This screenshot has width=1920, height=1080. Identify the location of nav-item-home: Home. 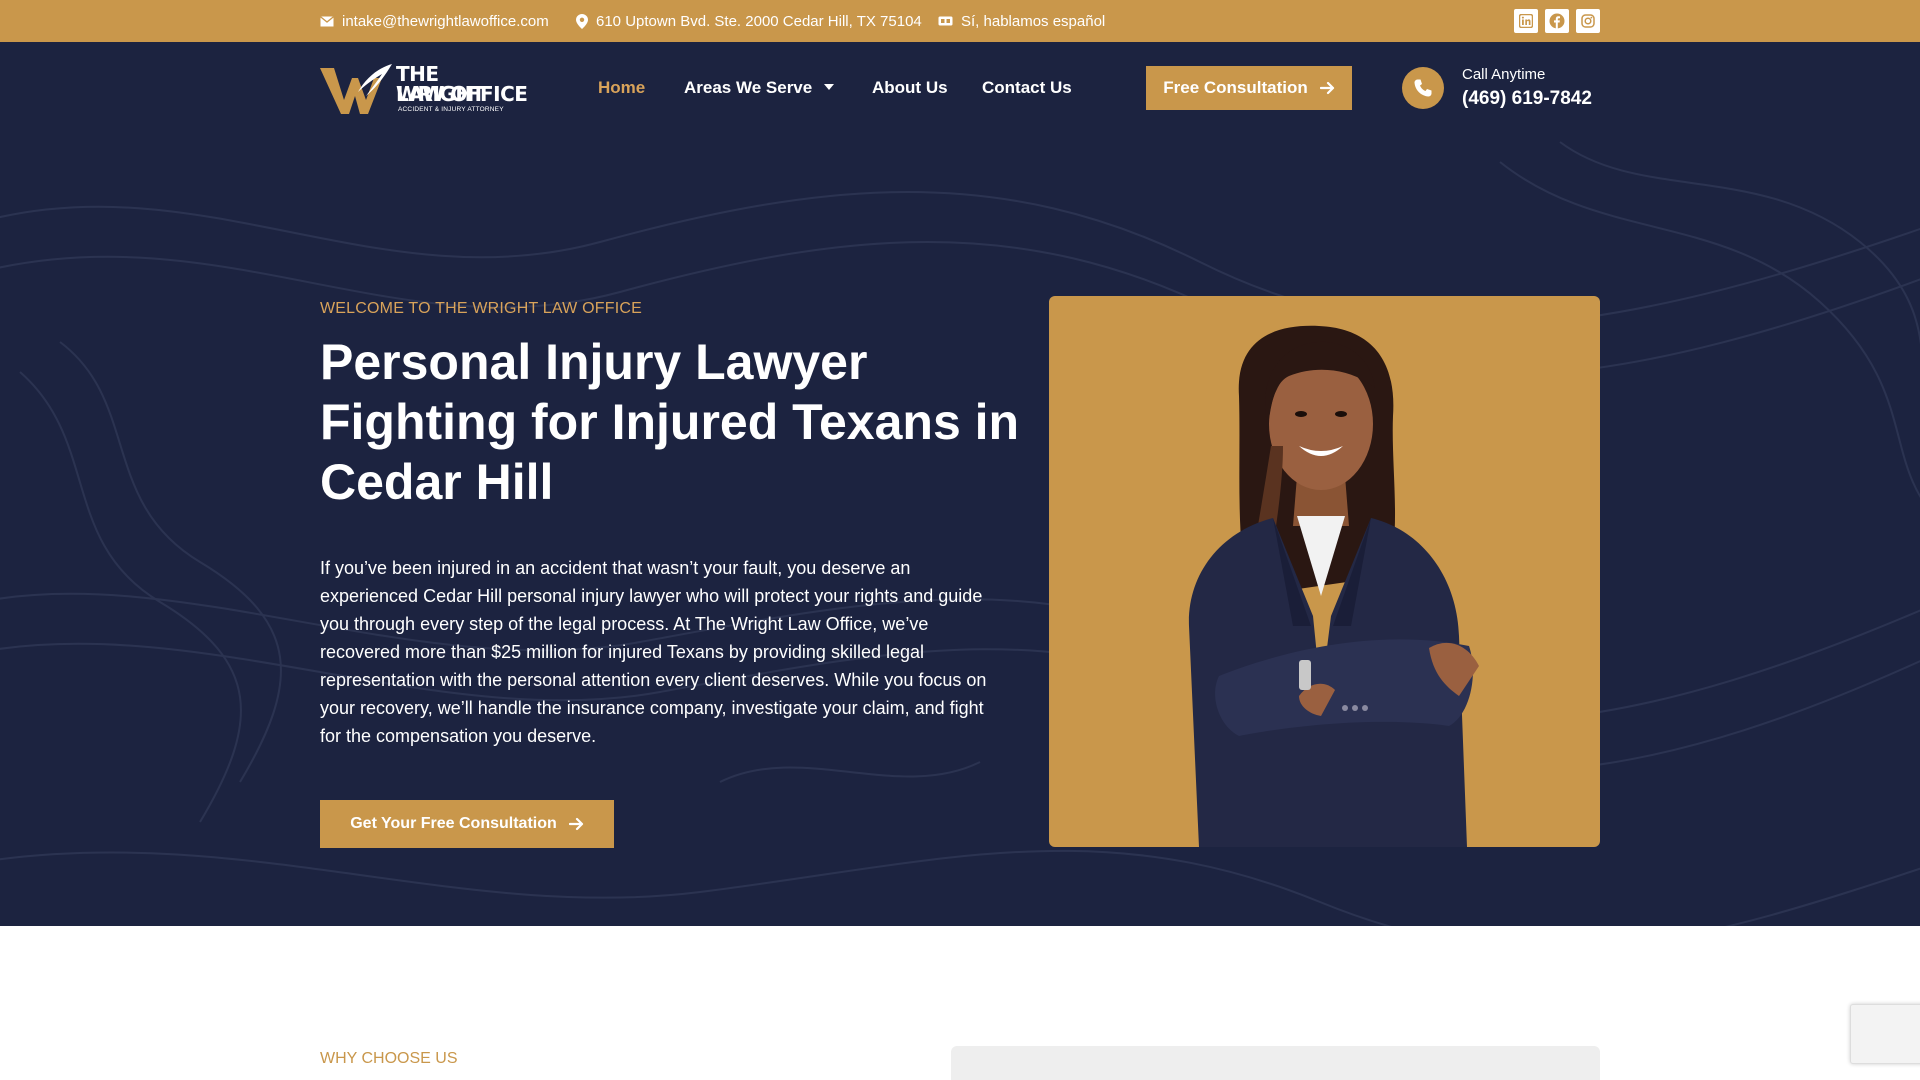
(621, 88).